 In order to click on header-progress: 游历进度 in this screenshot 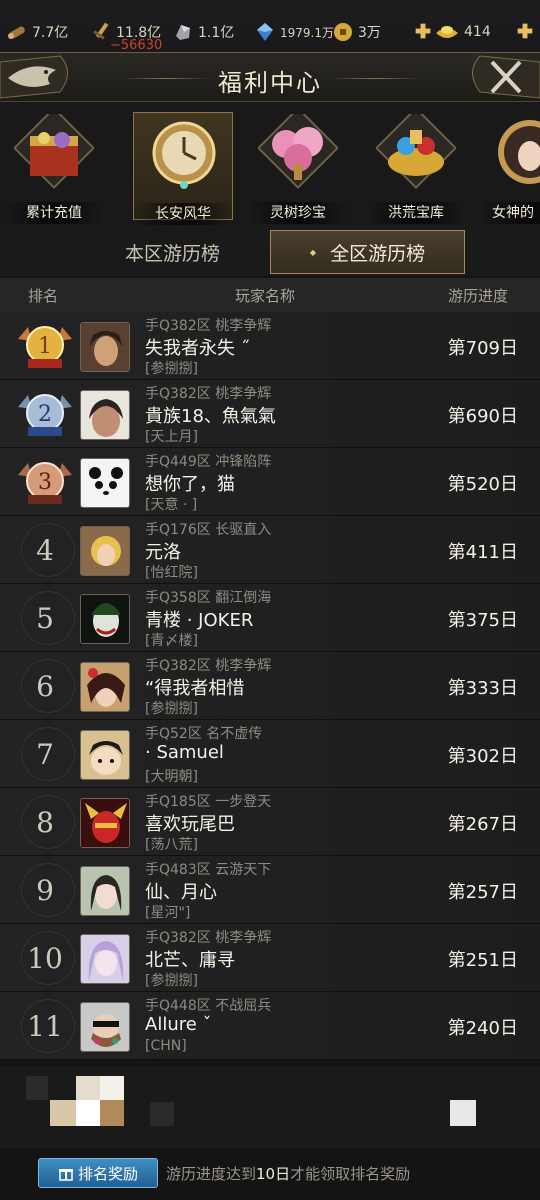, I will do `click(478, 296)`.